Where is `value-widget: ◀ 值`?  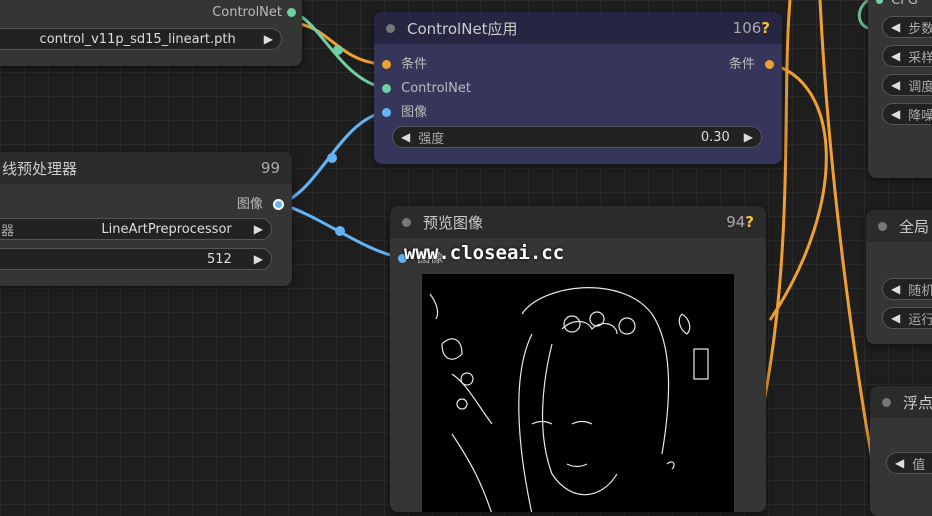 value-widget: ◀ 值 is located at coordinates (909, 463).